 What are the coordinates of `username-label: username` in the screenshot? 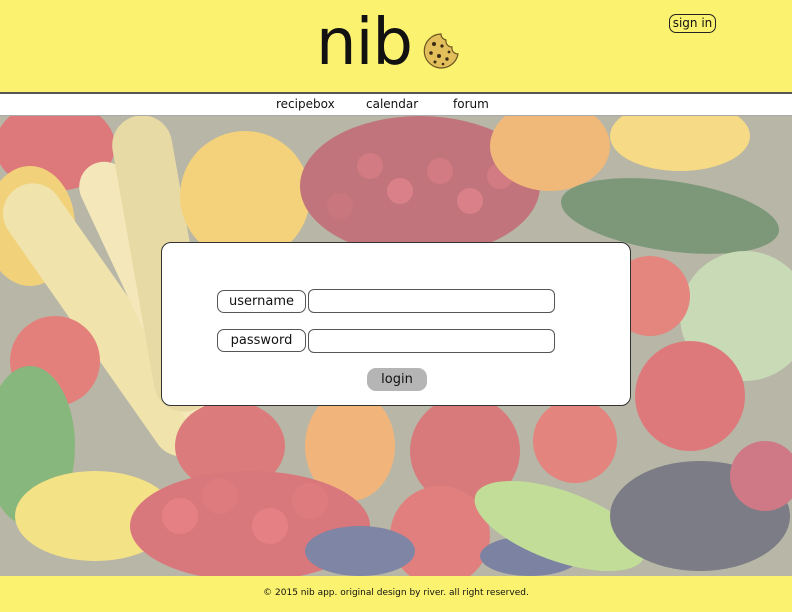 It's located at (261, 301).